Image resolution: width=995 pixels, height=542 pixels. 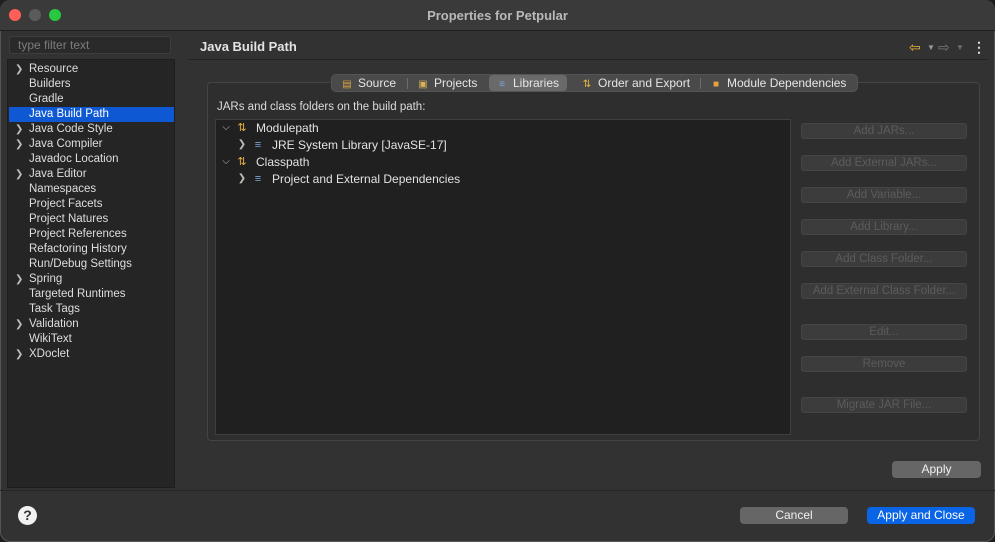 What do you see at coordinates (54, 309) in the screenshot?
I see `nav-item-label: Task Tags` at bounding box center [54, 309].